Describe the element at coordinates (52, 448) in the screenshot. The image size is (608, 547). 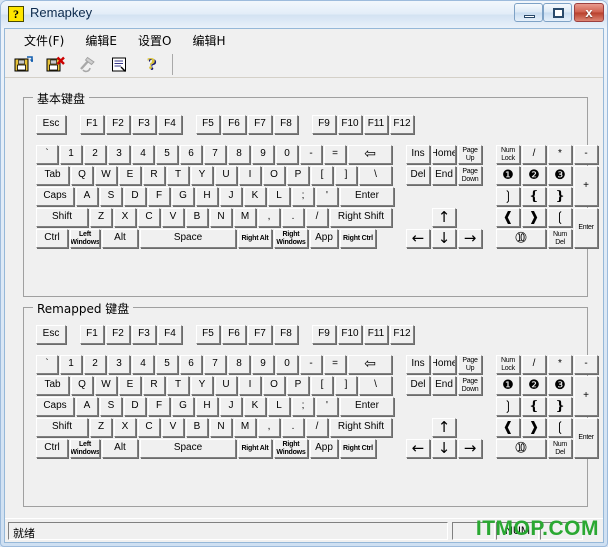
I see `key-ctrl: Ctrl` at that location.